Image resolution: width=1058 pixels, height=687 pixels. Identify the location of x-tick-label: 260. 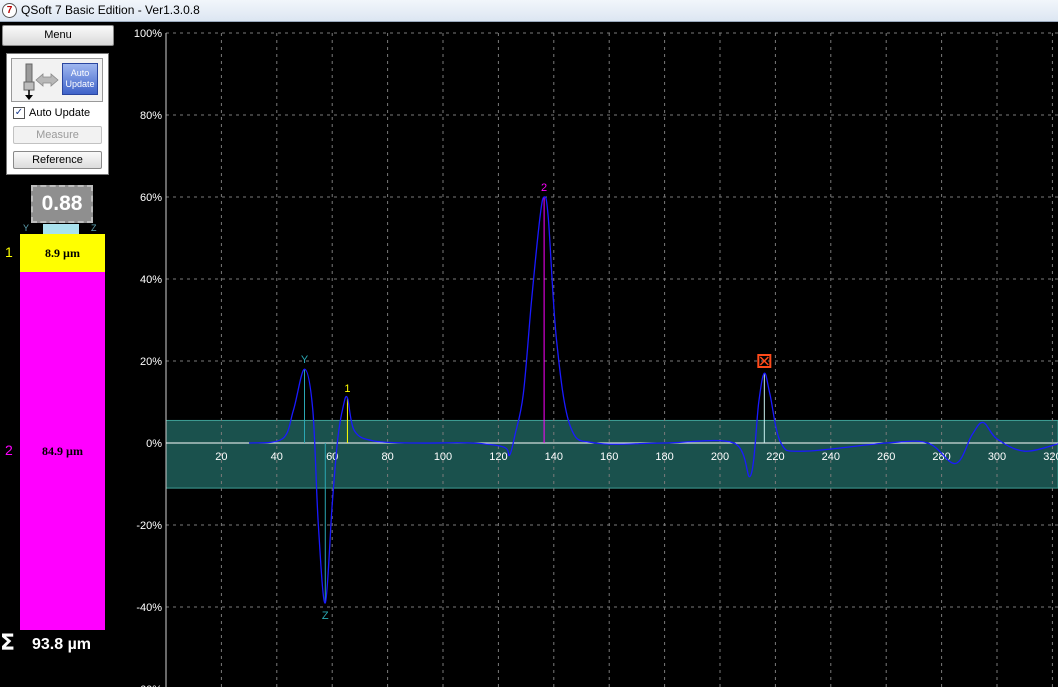
(886, 457).